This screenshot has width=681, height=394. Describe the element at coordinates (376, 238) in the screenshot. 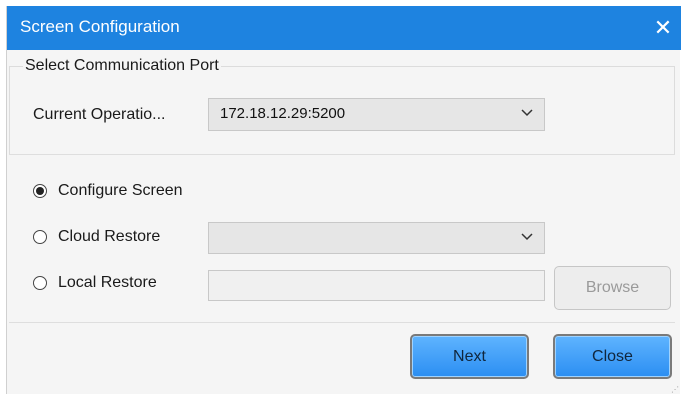

I see `cloud-restore-dropdown` at that location.